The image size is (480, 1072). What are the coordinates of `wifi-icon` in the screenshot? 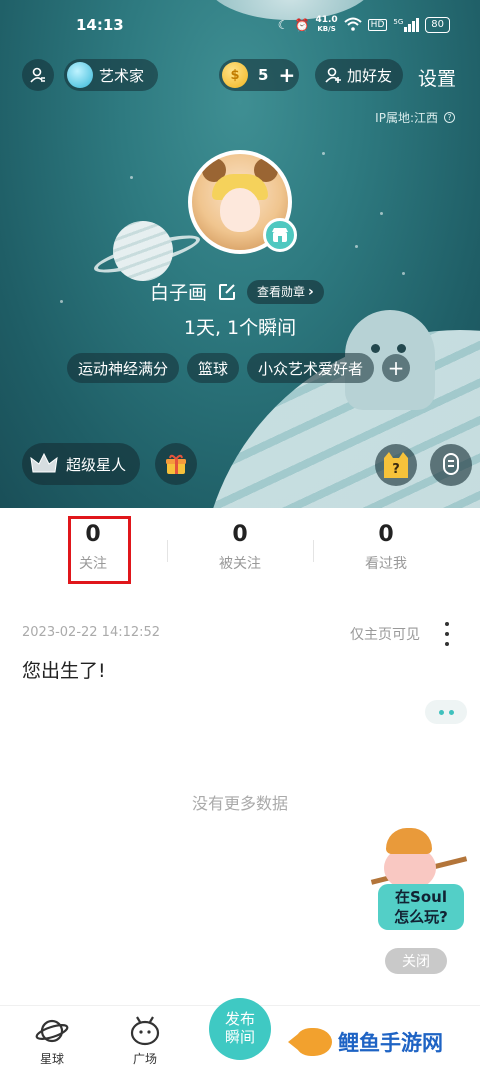 It's located at (353, 25).